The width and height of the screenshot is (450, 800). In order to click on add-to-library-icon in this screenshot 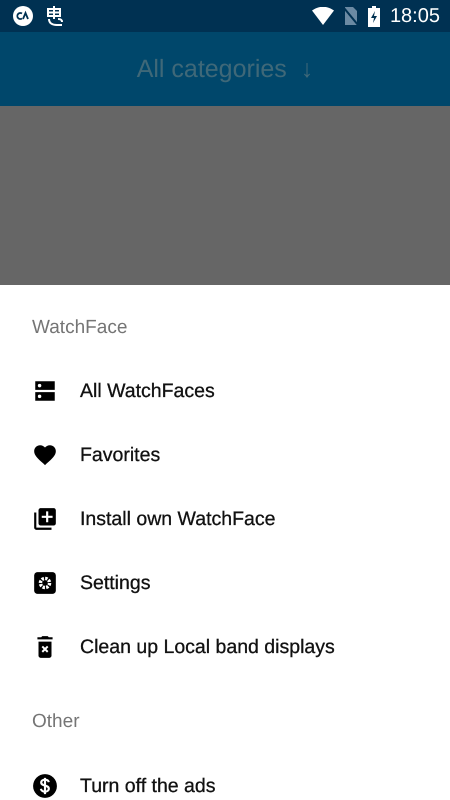, I will do `click(45, 519)`.